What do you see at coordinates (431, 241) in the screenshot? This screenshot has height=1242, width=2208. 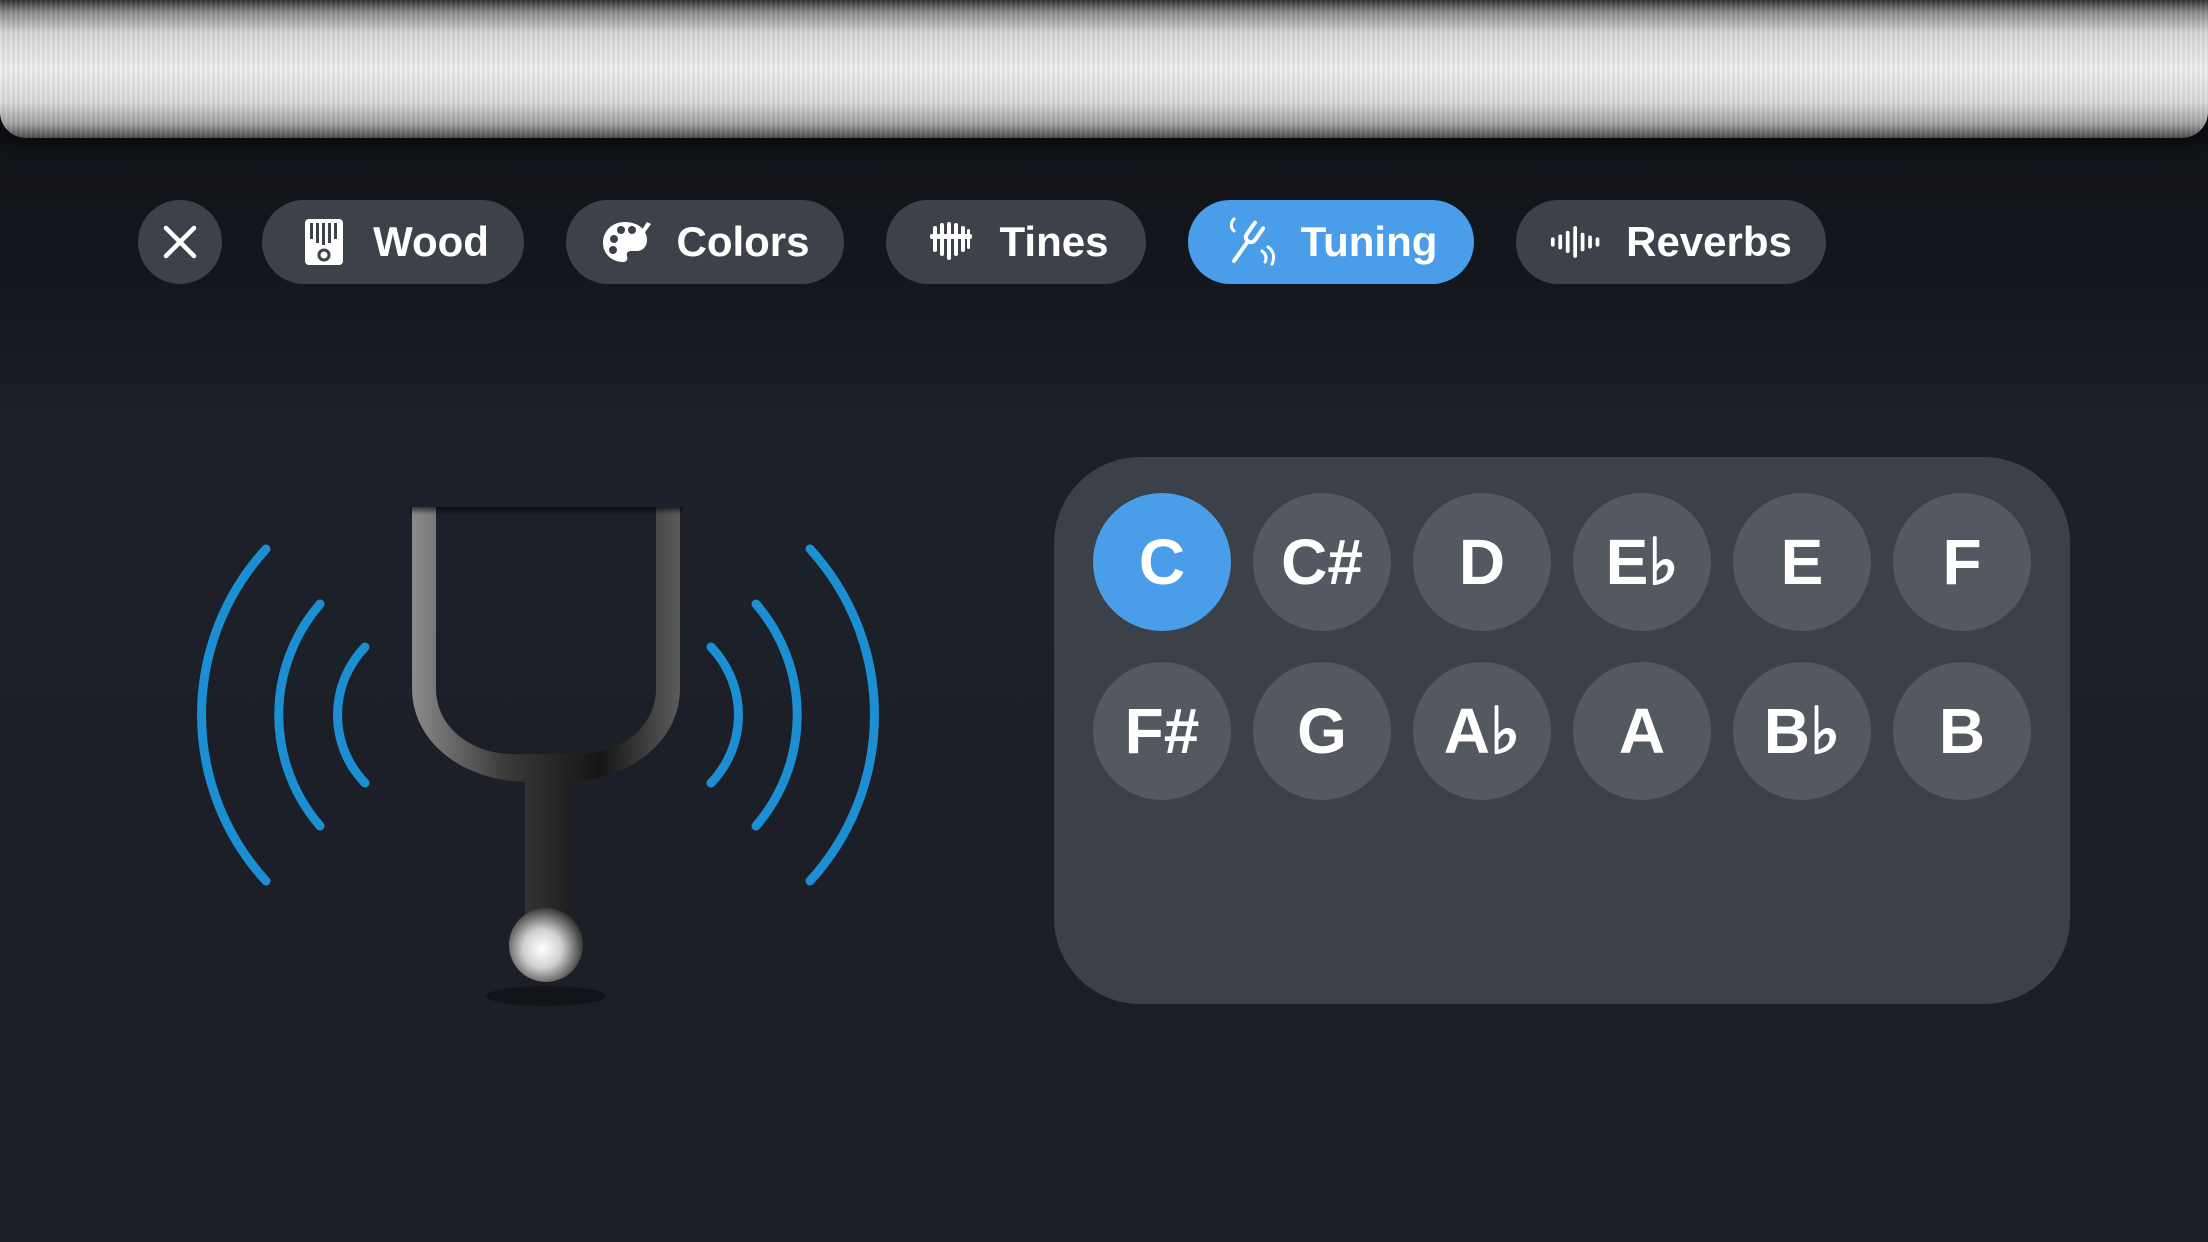 I see `tab-label: Wood` at bounding box center [431, 241].